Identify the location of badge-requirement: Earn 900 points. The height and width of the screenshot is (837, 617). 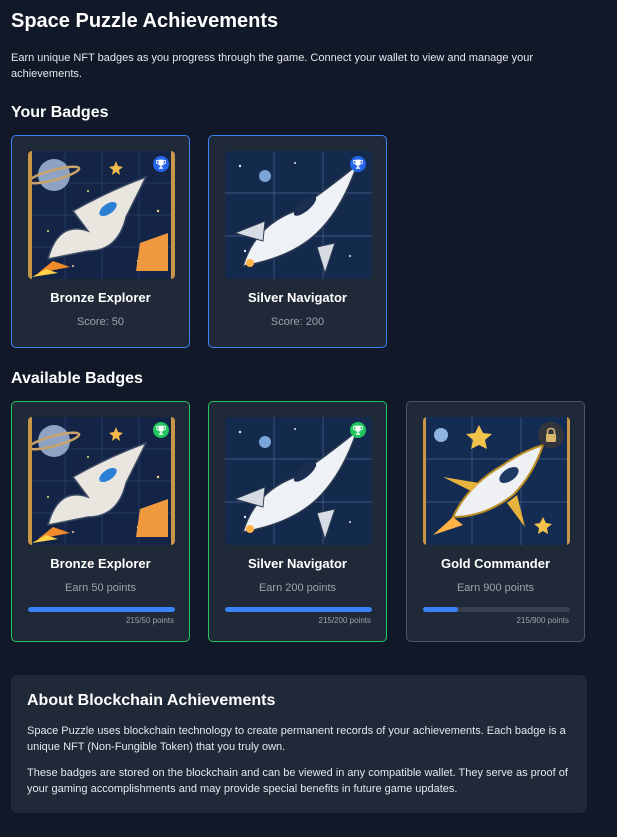
(495, 588).